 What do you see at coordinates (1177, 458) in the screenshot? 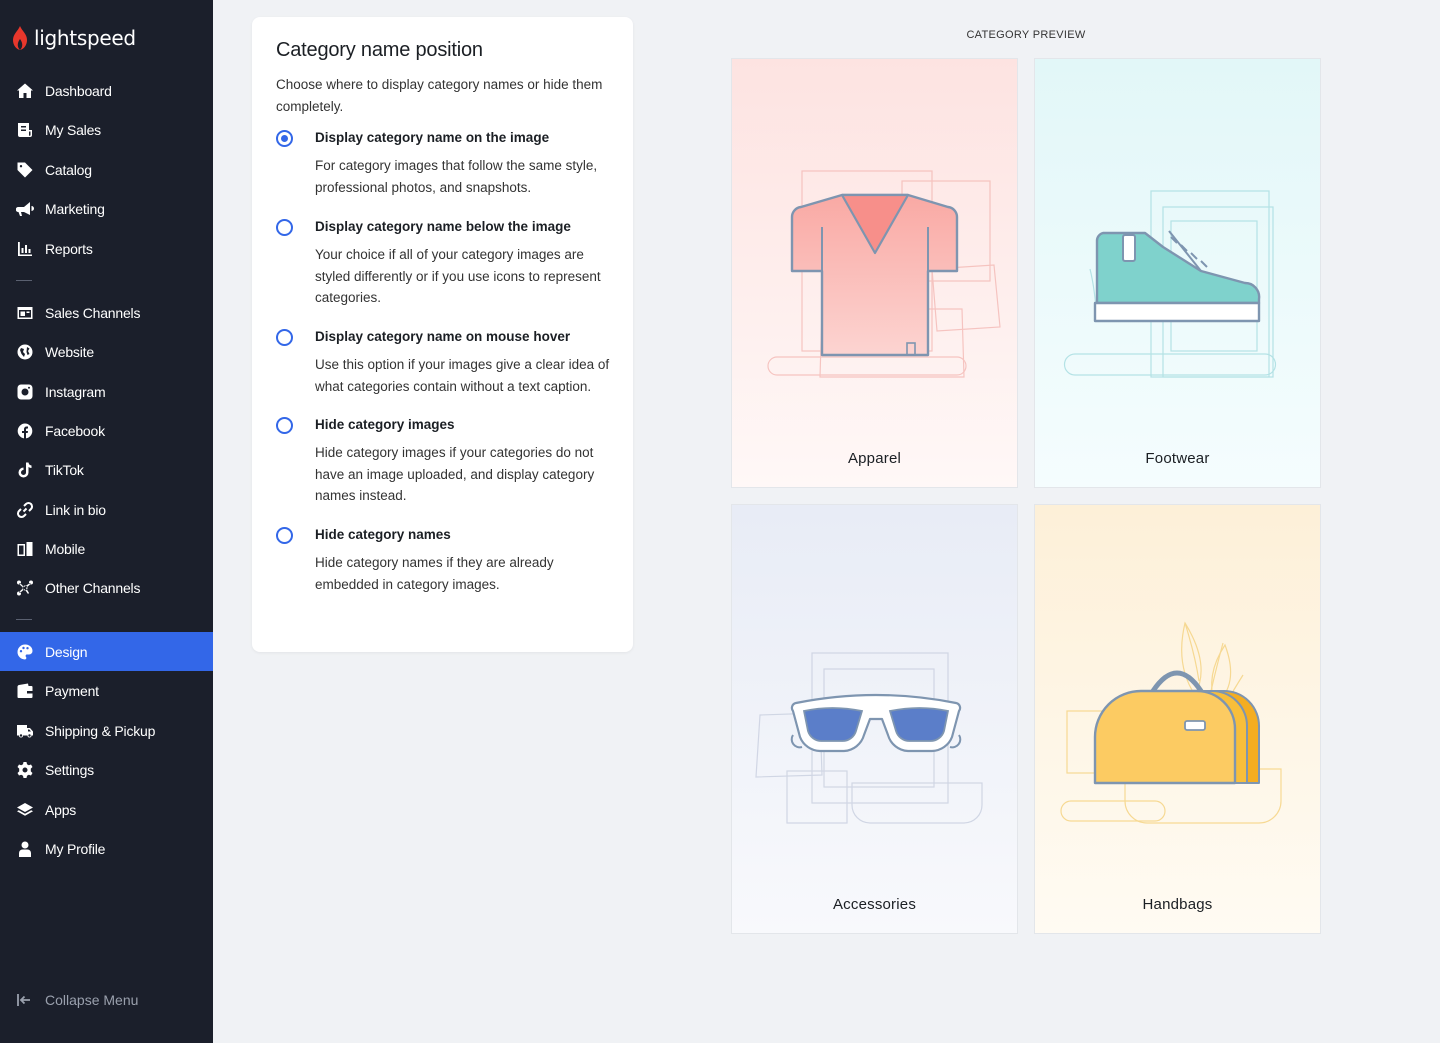
I see `tile-name: Footwear` at bounding box center [1177, 458].